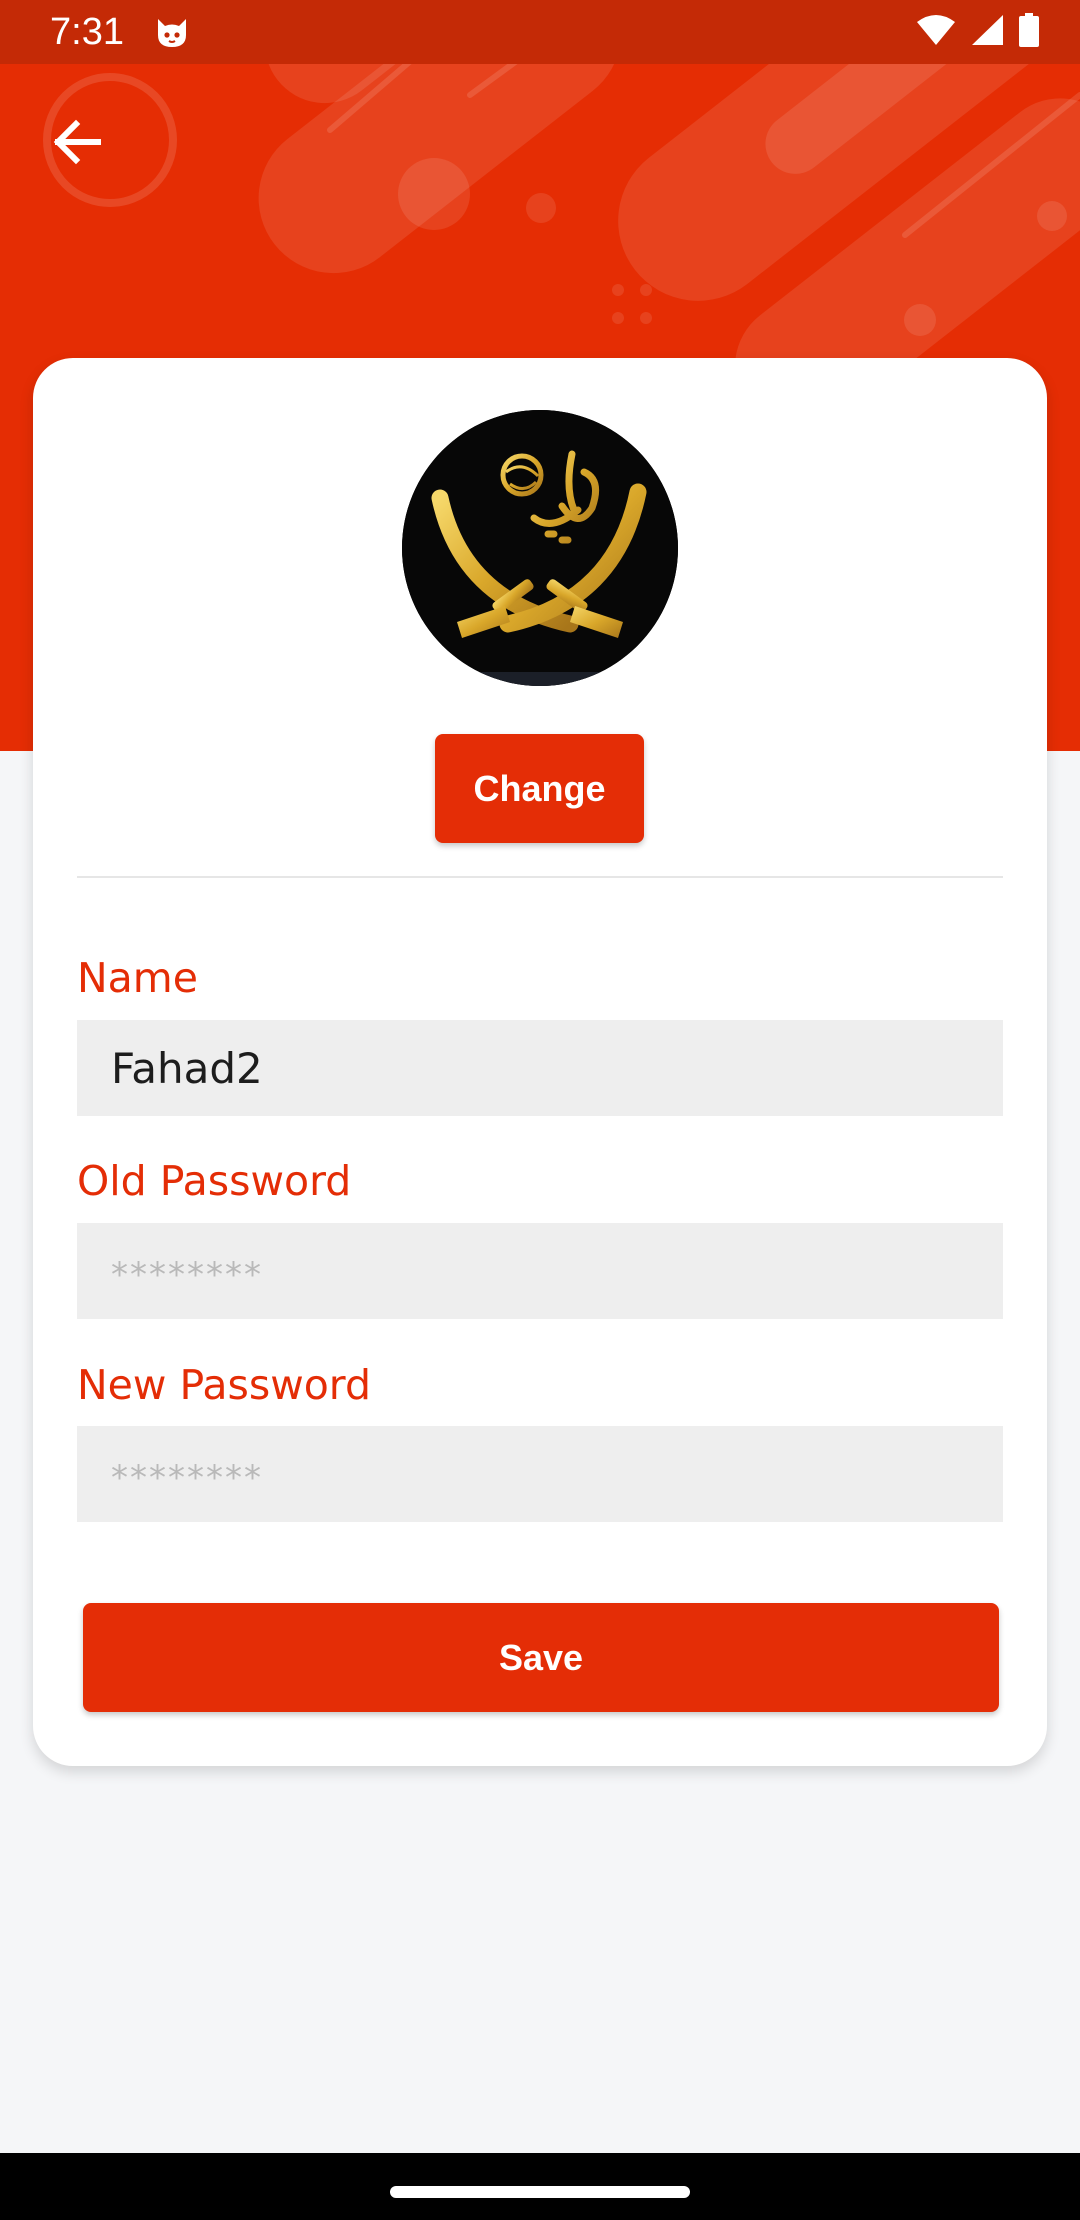 This screenshot has width=1080, height=2220. I want to click on back-button, so click(78, 142).